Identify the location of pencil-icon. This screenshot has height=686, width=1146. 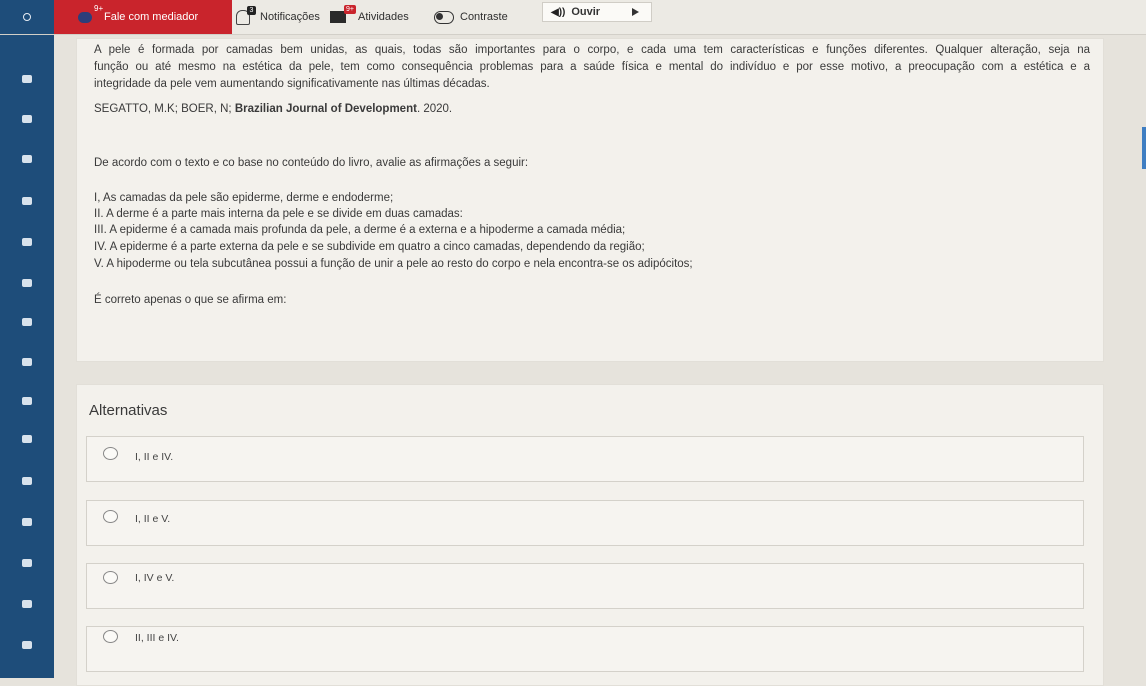
(27, 401).